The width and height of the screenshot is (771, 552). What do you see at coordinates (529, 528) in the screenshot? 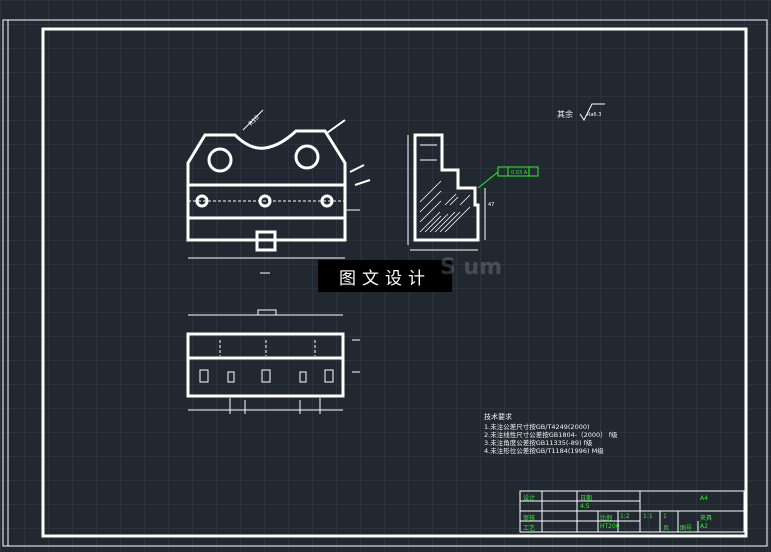
I see `tb-process: 工艺` at bounding box center [529, 528].